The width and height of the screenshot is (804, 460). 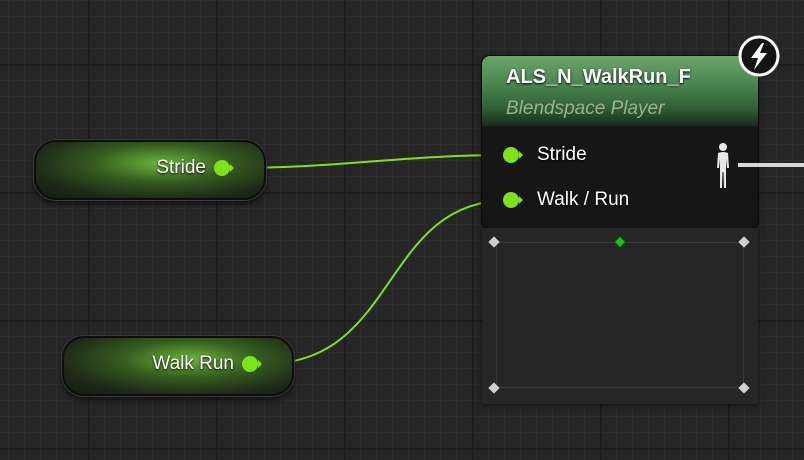 I want to click on sample-point-top-right, so click(x=744, y=242).